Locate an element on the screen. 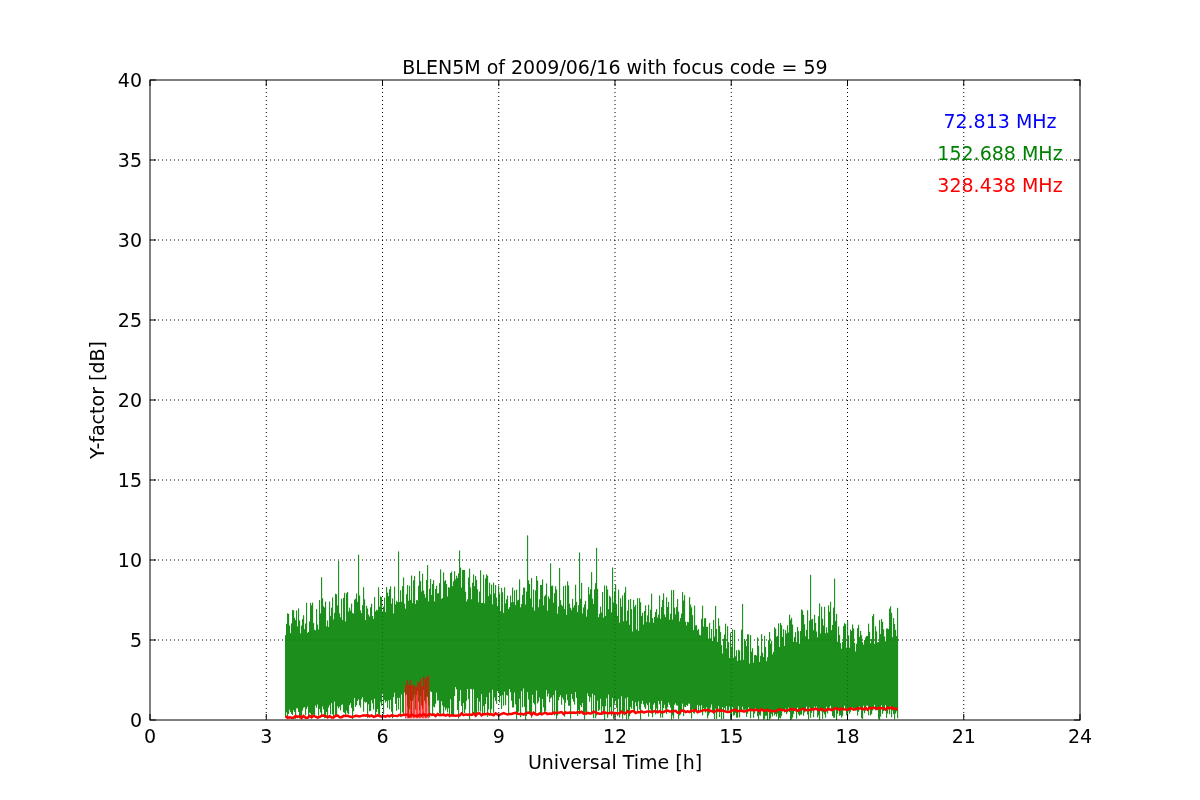 The width and height of the screenshot is (1200, 800). y-tick-label: 30 is located at coordinates (129, 240).